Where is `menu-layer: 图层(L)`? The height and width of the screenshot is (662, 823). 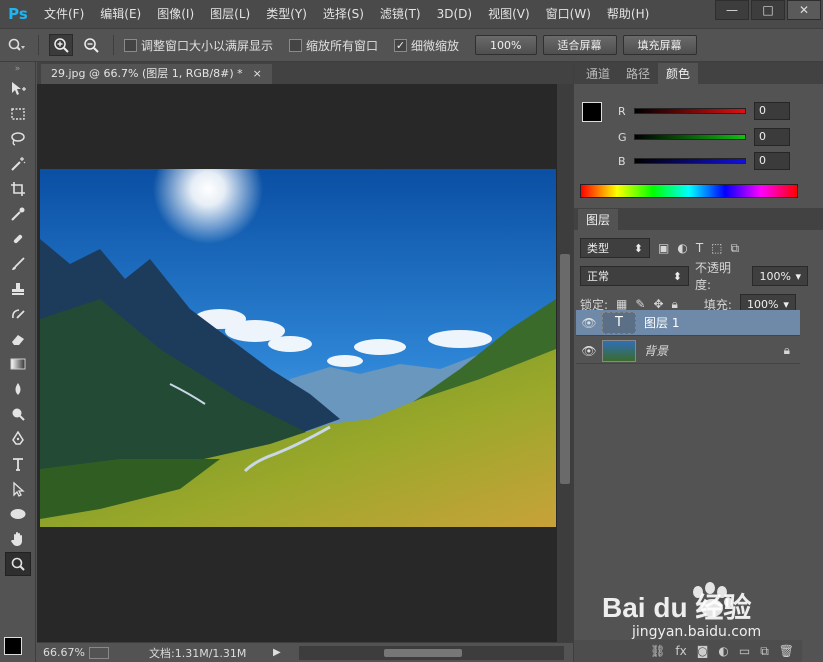 menu-layer: 图层(L) is located at coordinates (230, 14).